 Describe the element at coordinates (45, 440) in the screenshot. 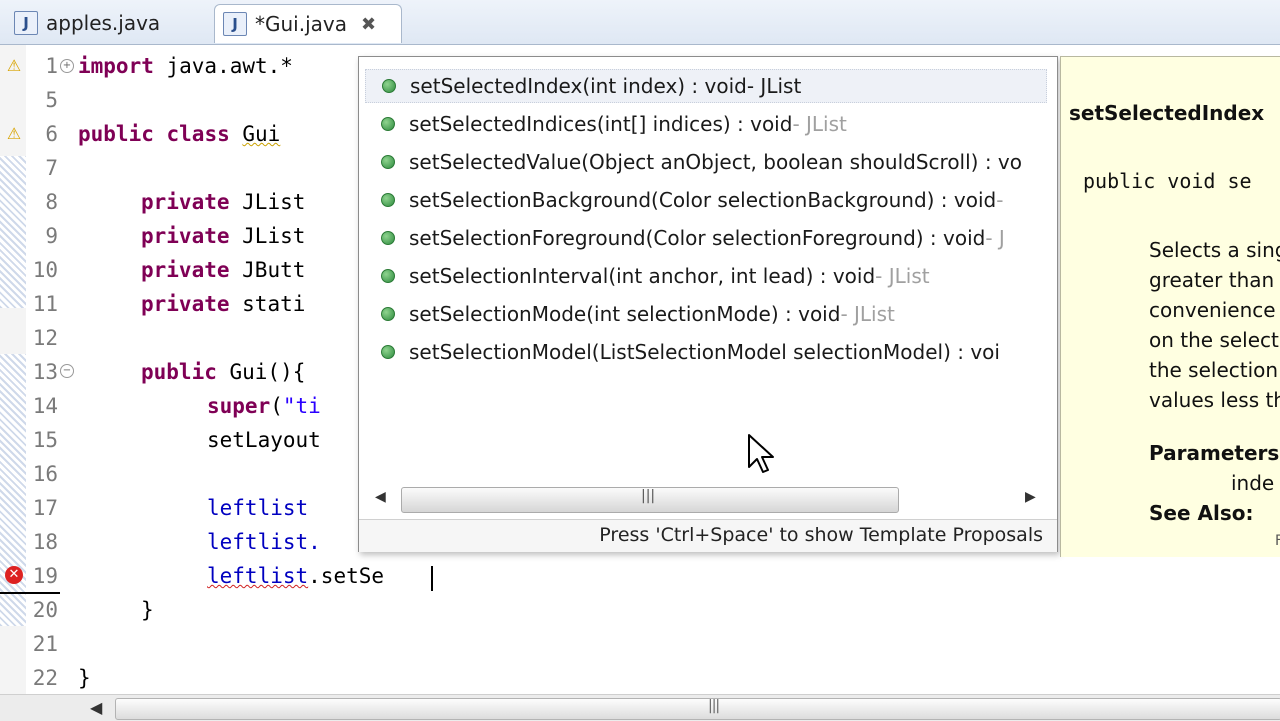

I see `line-number: 15` at that location.